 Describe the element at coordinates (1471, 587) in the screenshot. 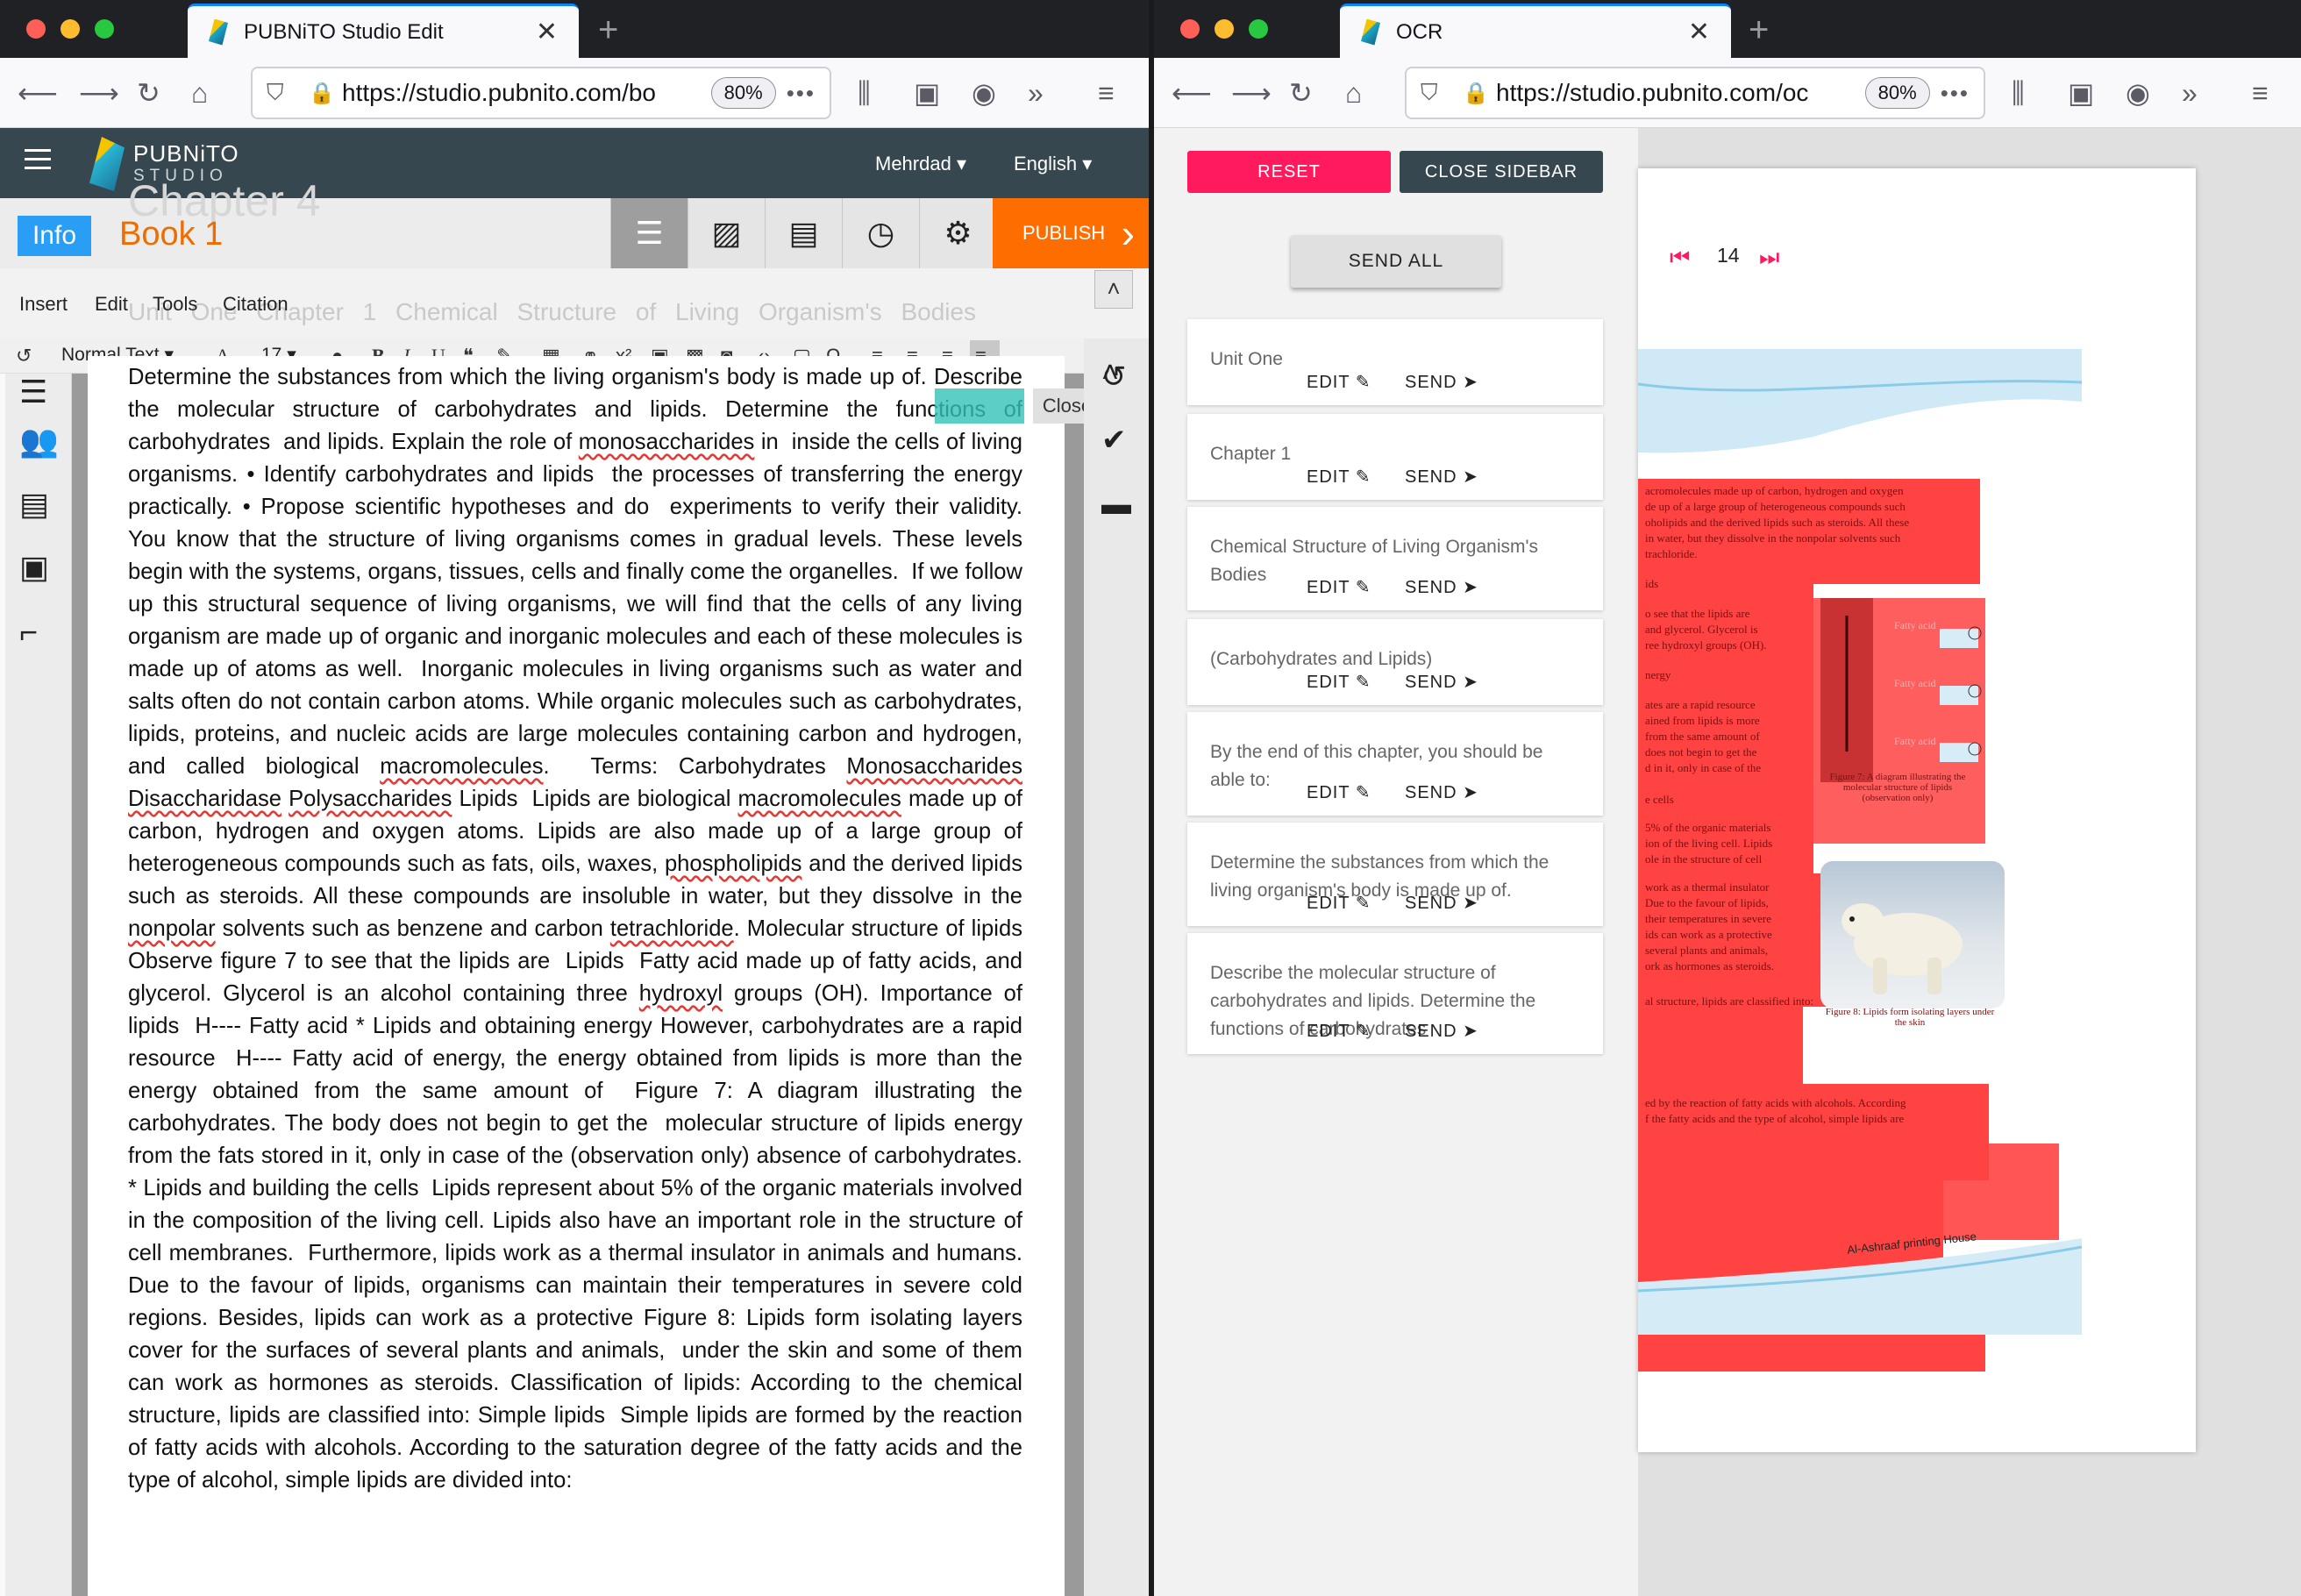

I see `send-icon: ➤` at that location.